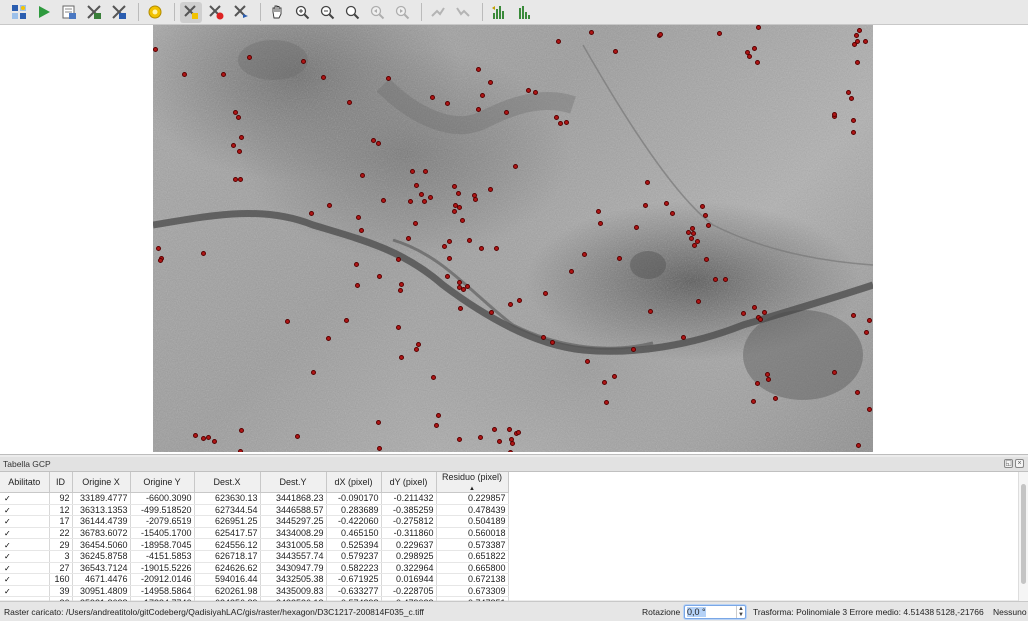 The width and height of the screenshot is (1028, 621). I want to click on cell-dy: 0.016944, so click(409, 579).